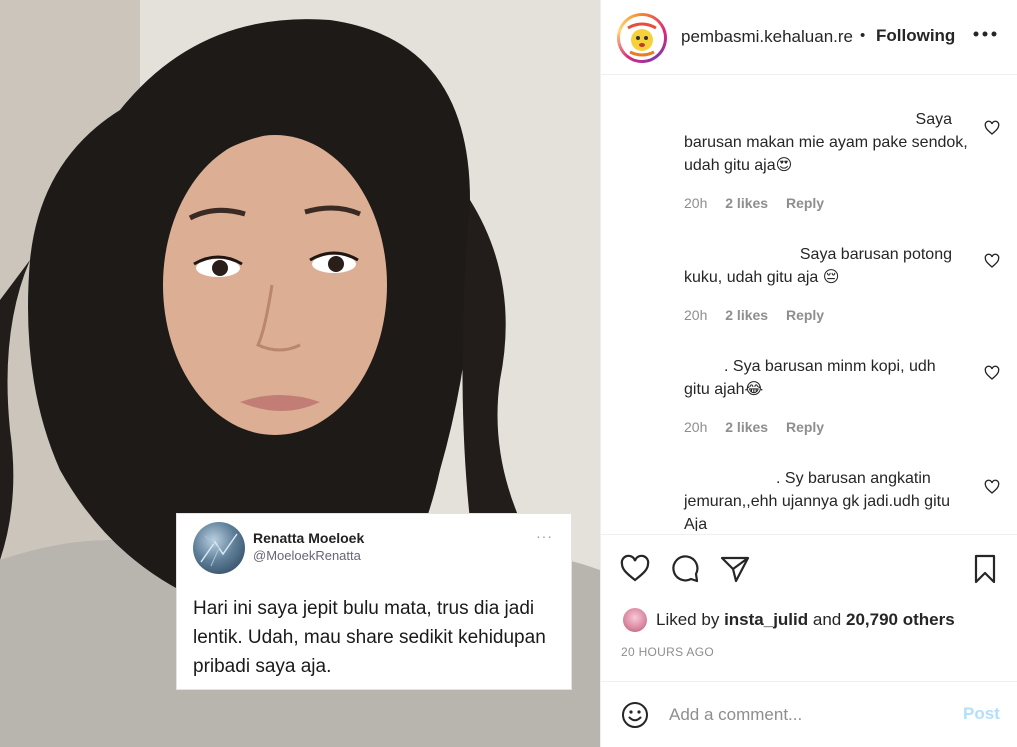 This screenshot has width=1017, height=747. Describe the element at coordinates (307, 555) in the screenshot. I see `tweet-author-handle: @MoeloekRenatta` at that location.